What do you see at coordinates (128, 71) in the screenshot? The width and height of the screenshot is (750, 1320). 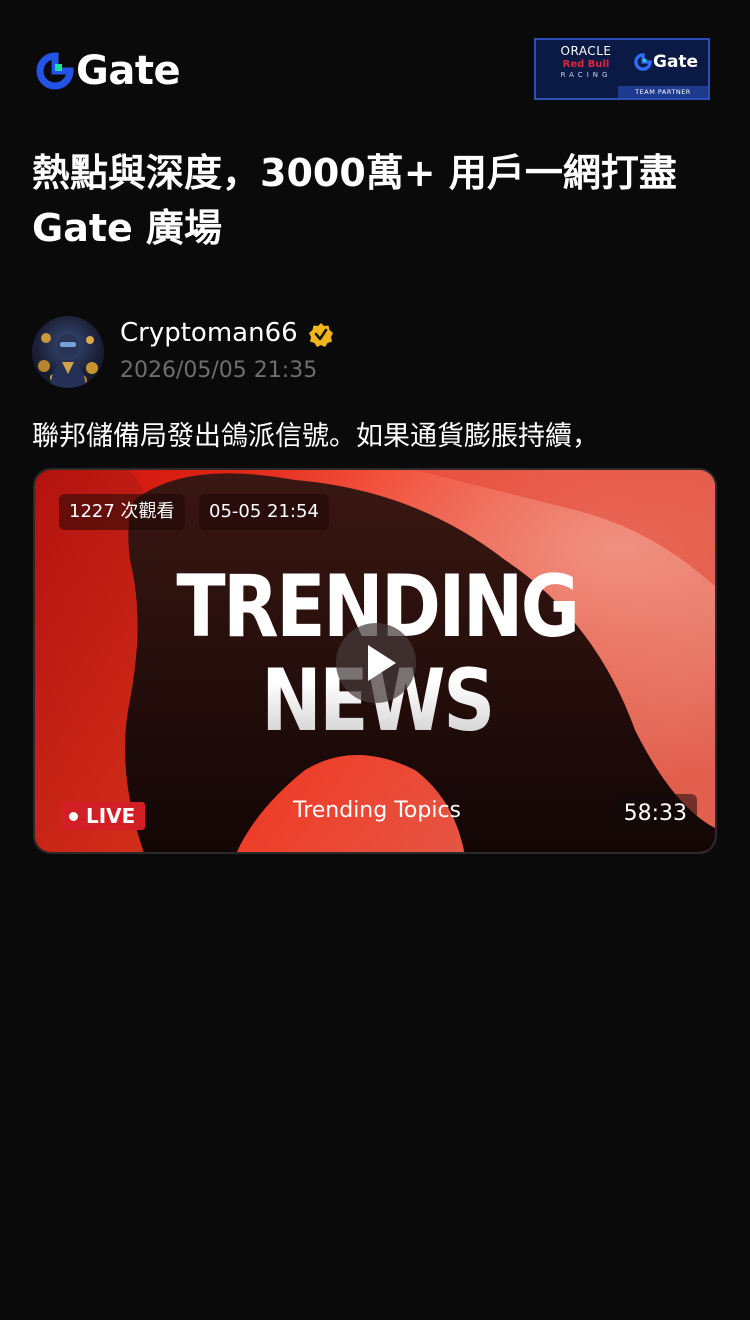 I see `logo-text: Gate` at bounding box center [128, 71].